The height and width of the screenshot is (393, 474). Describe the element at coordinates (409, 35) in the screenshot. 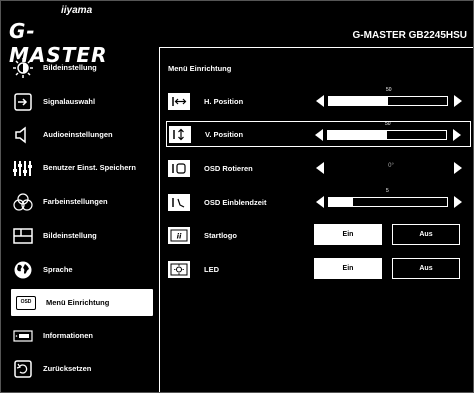

I see `model-name: G-MASTER GB2245HSU` at that location.